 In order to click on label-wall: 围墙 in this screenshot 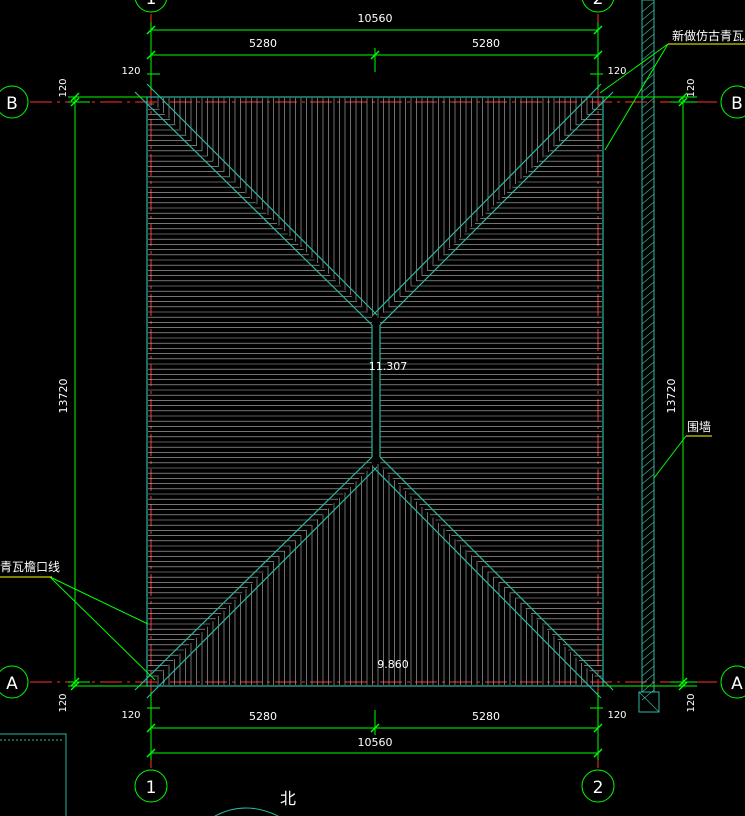, I will do `click(699, 427)`.